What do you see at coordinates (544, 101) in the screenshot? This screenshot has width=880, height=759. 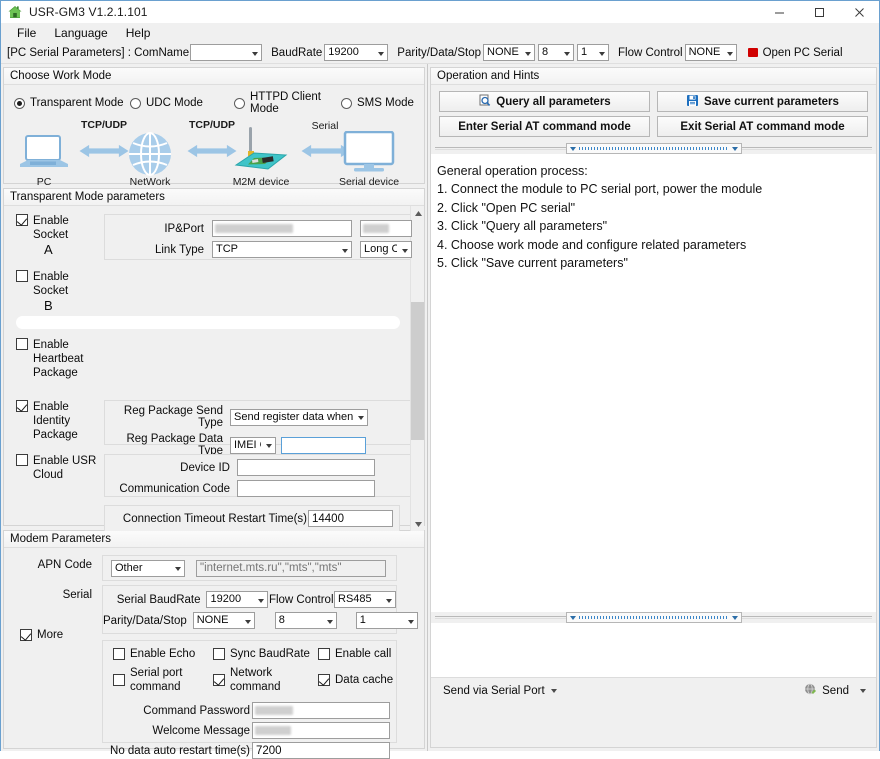 I see `query-all-parameters-button: Query all parameters` at bounding box center [544, 101].